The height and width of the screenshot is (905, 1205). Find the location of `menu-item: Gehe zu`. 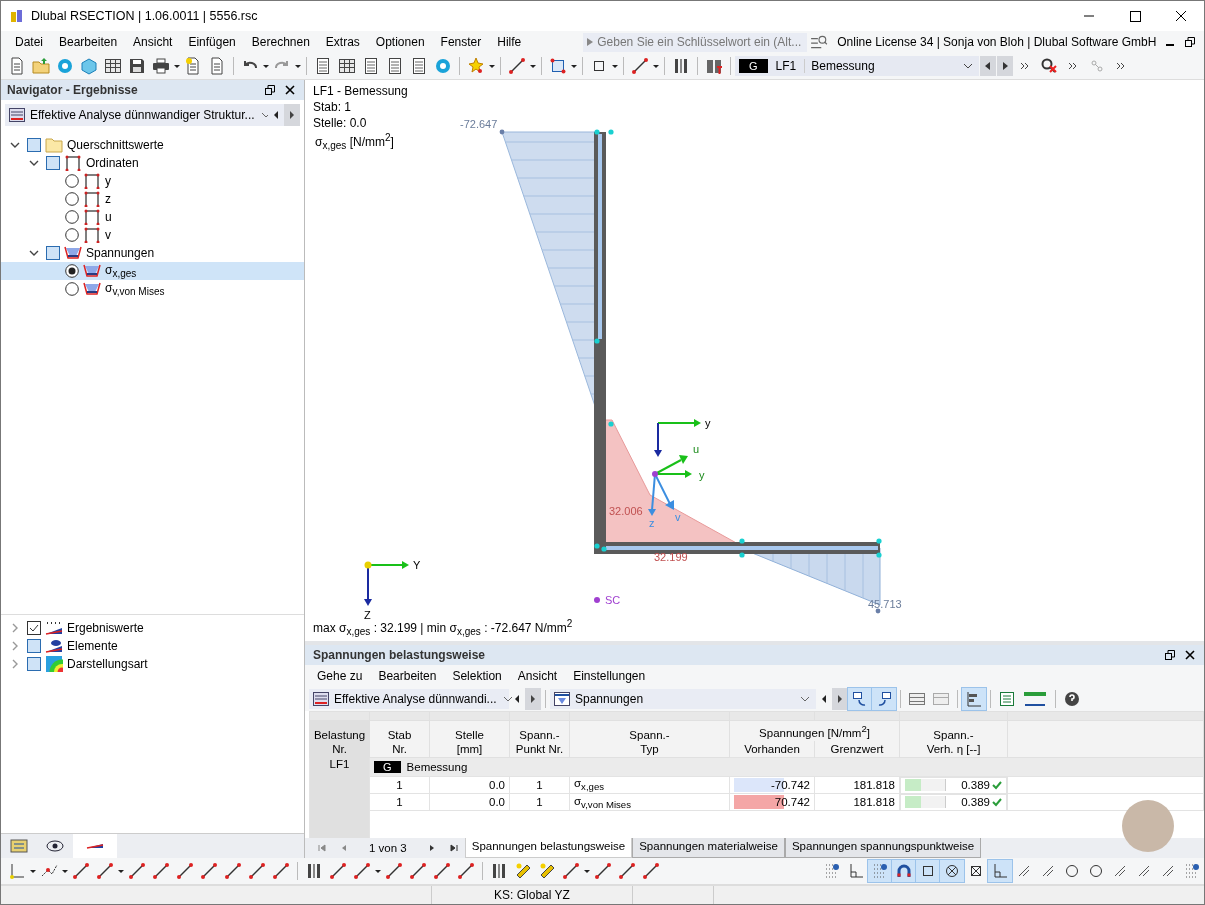

menu-item: Gehe zu is located at coordinates (340, 676).